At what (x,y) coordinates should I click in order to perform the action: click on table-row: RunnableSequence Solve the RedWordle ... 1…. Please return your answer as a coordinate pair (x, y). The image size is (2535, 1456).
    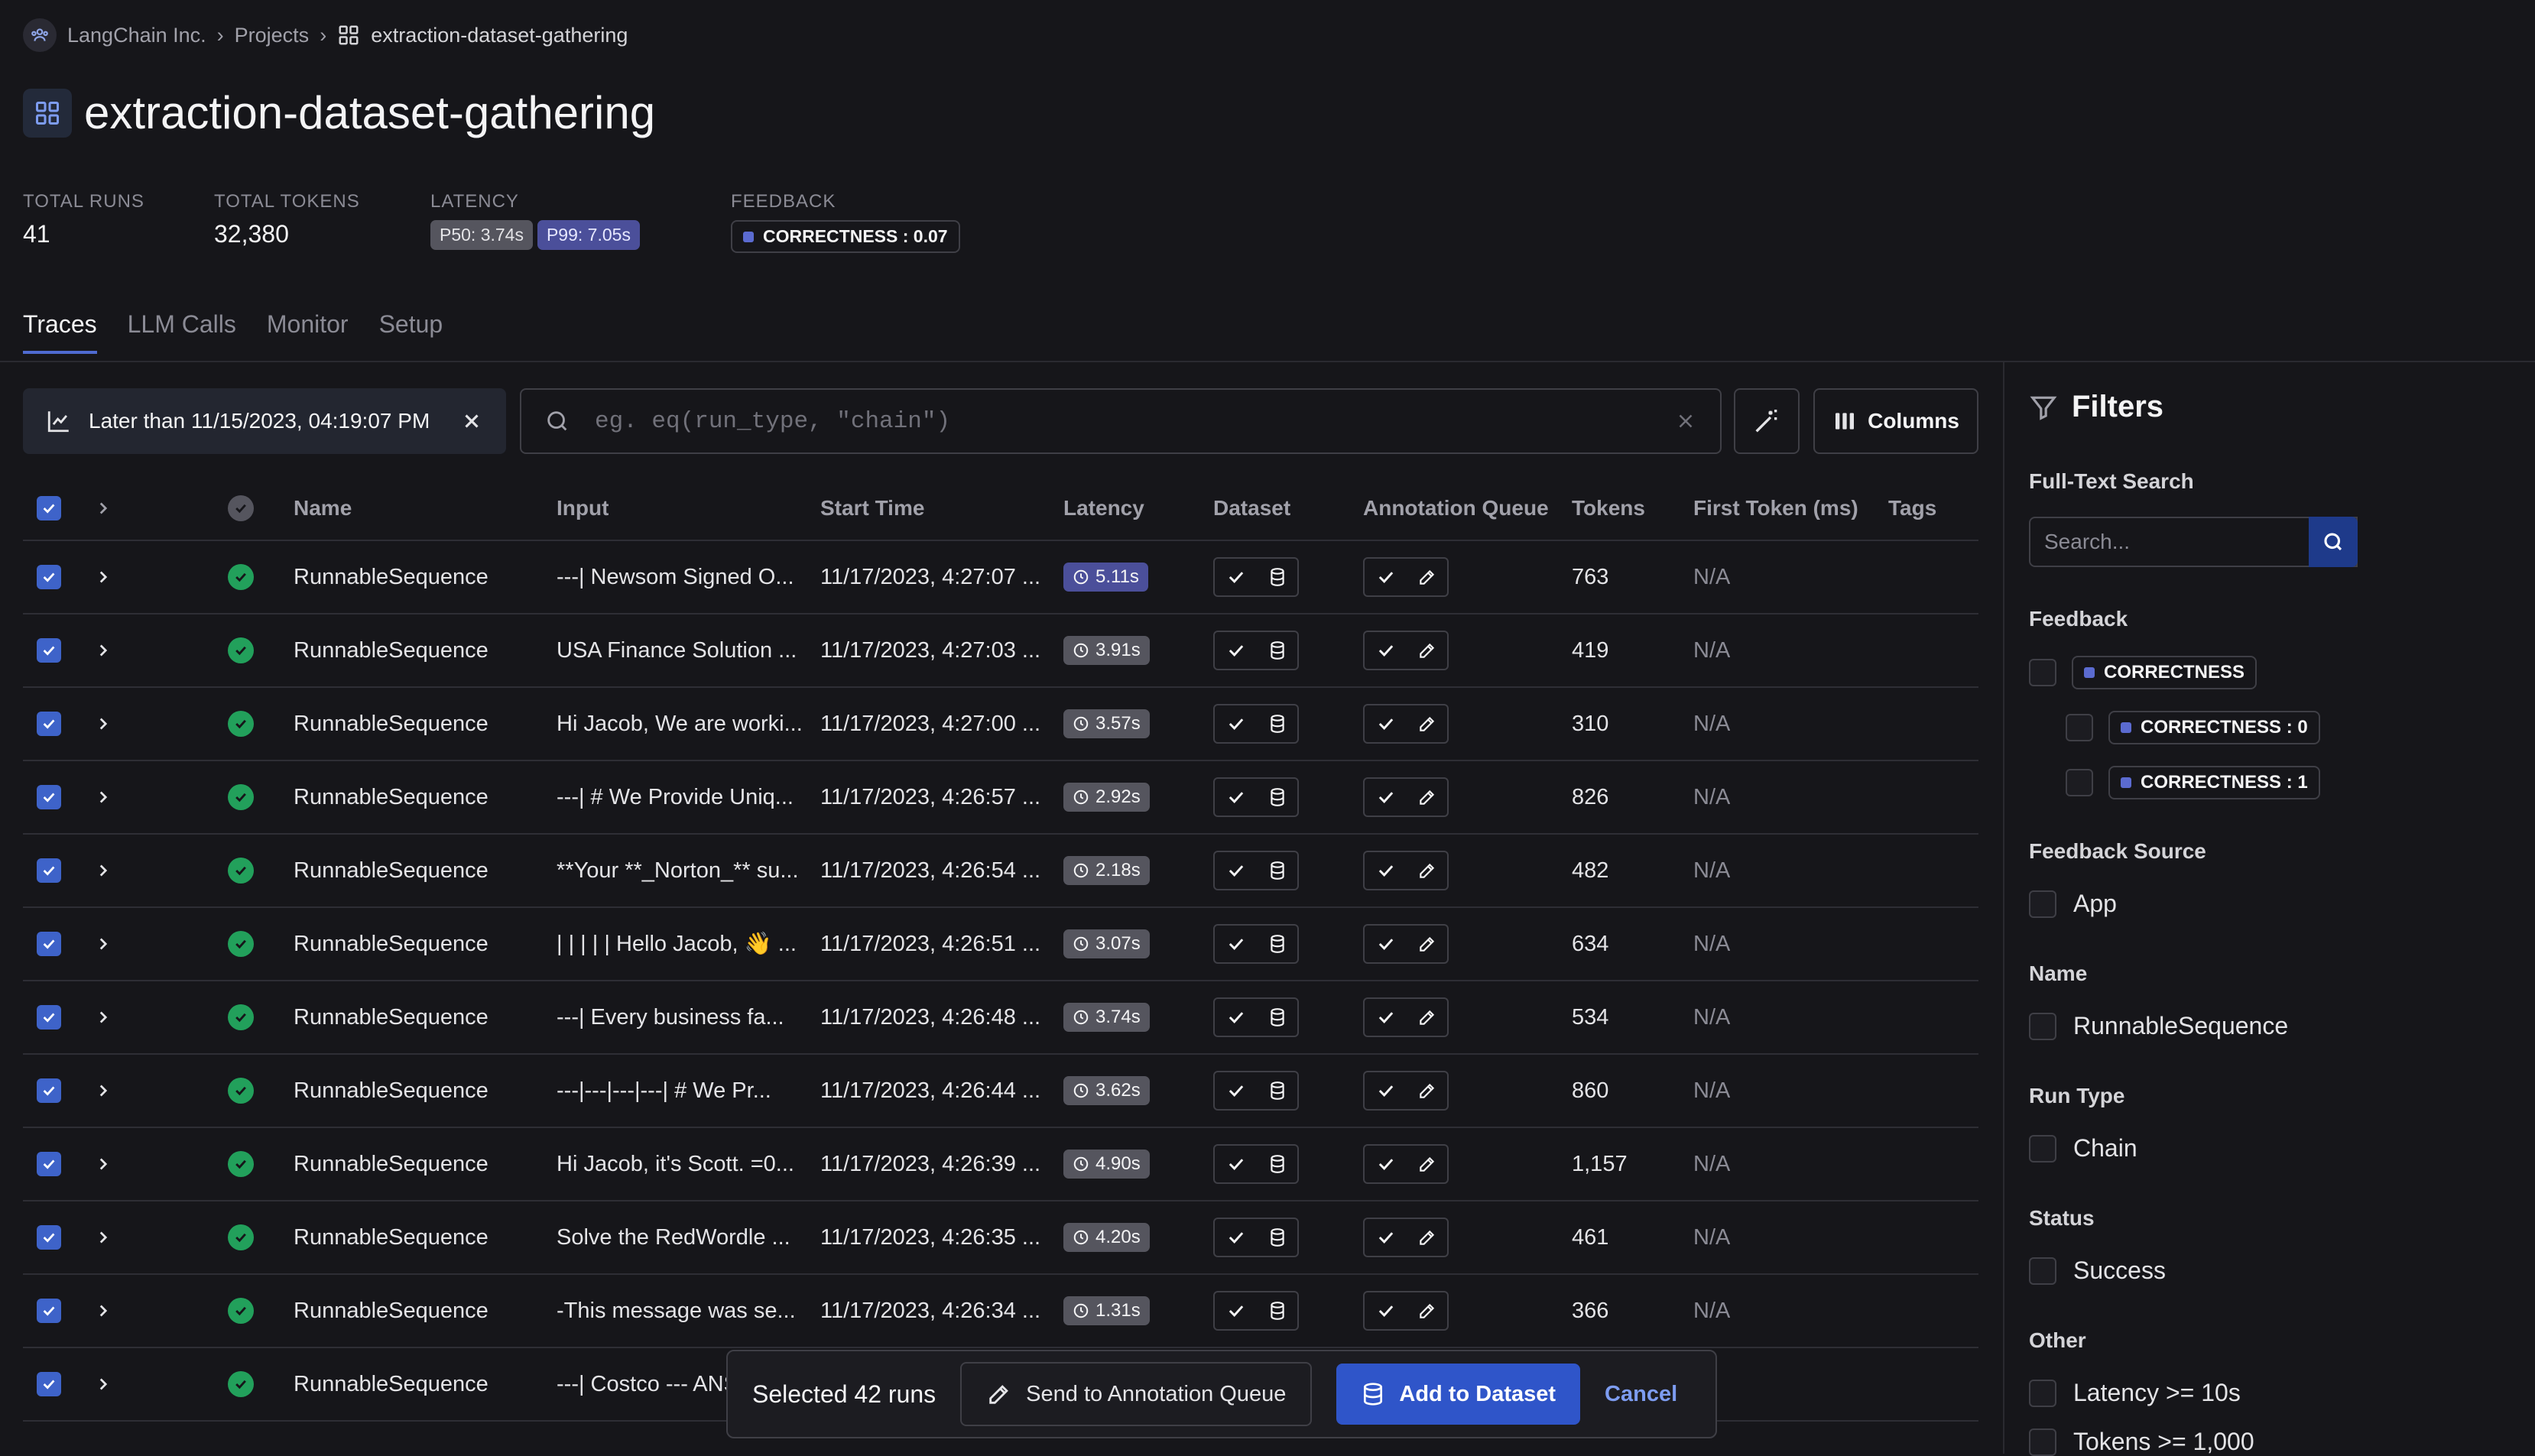
    Looking at the image, I should click on (1000, 1238).